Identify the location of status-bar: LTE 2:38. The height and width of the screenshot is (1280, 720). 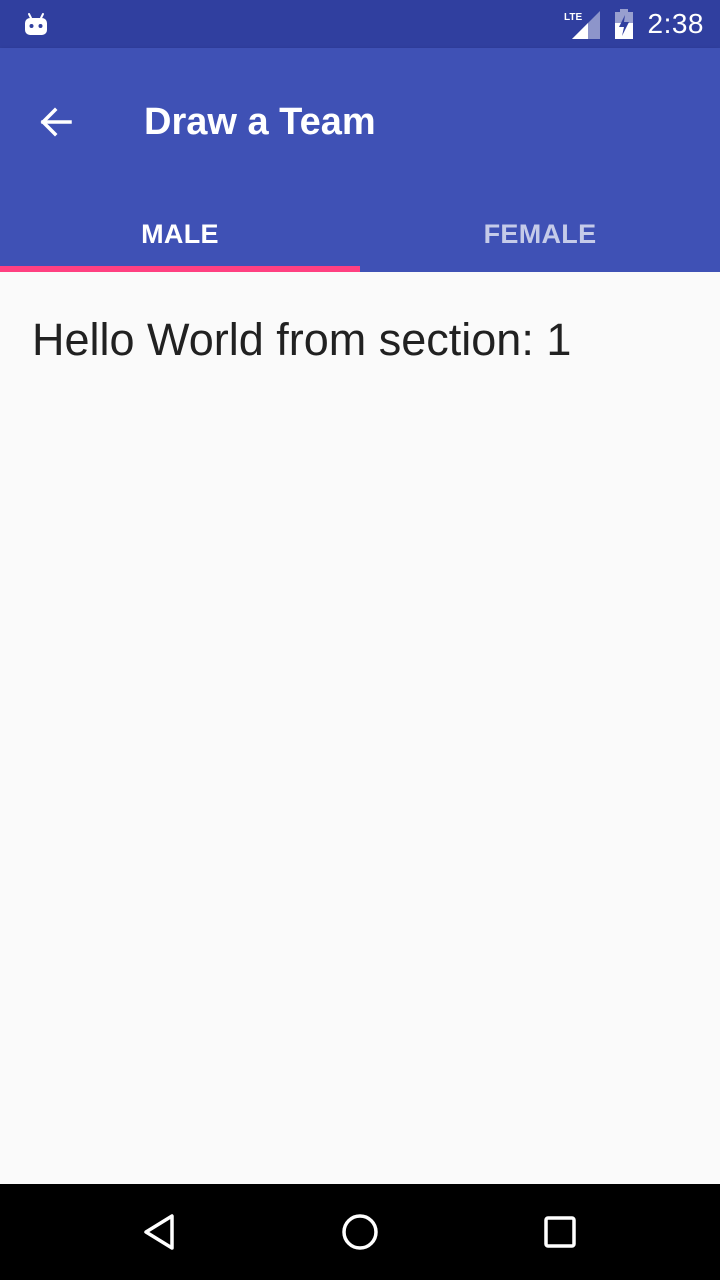
(360, 24).